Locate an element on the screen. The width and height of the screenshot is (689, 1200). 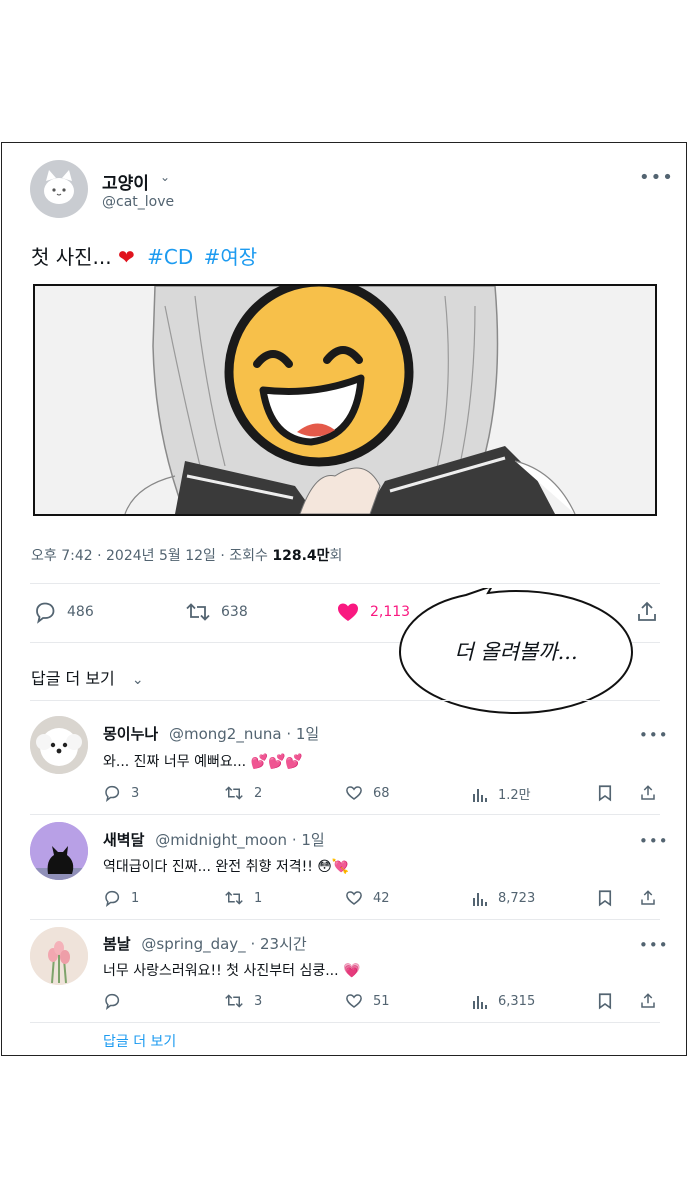
more-replies-label: 답글 더 보기 is located at coordinates (73, 678).